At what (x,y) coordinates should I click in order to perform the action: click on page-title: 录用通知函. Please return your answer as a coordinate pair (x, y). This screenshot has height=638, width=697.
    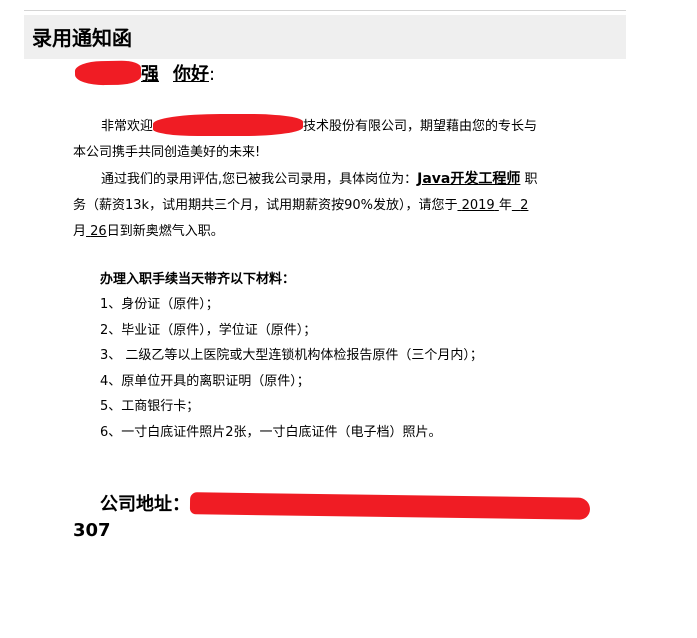
    Looking at the image, I should click on (82, 38).